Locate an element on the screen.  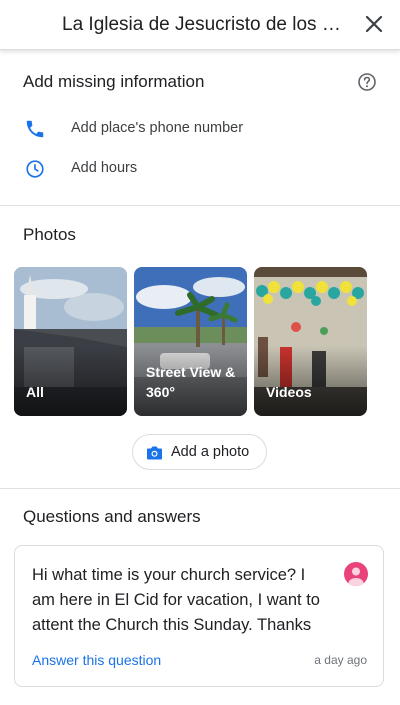
add-hours-label: Add hours is located at coordinates (104, 168).